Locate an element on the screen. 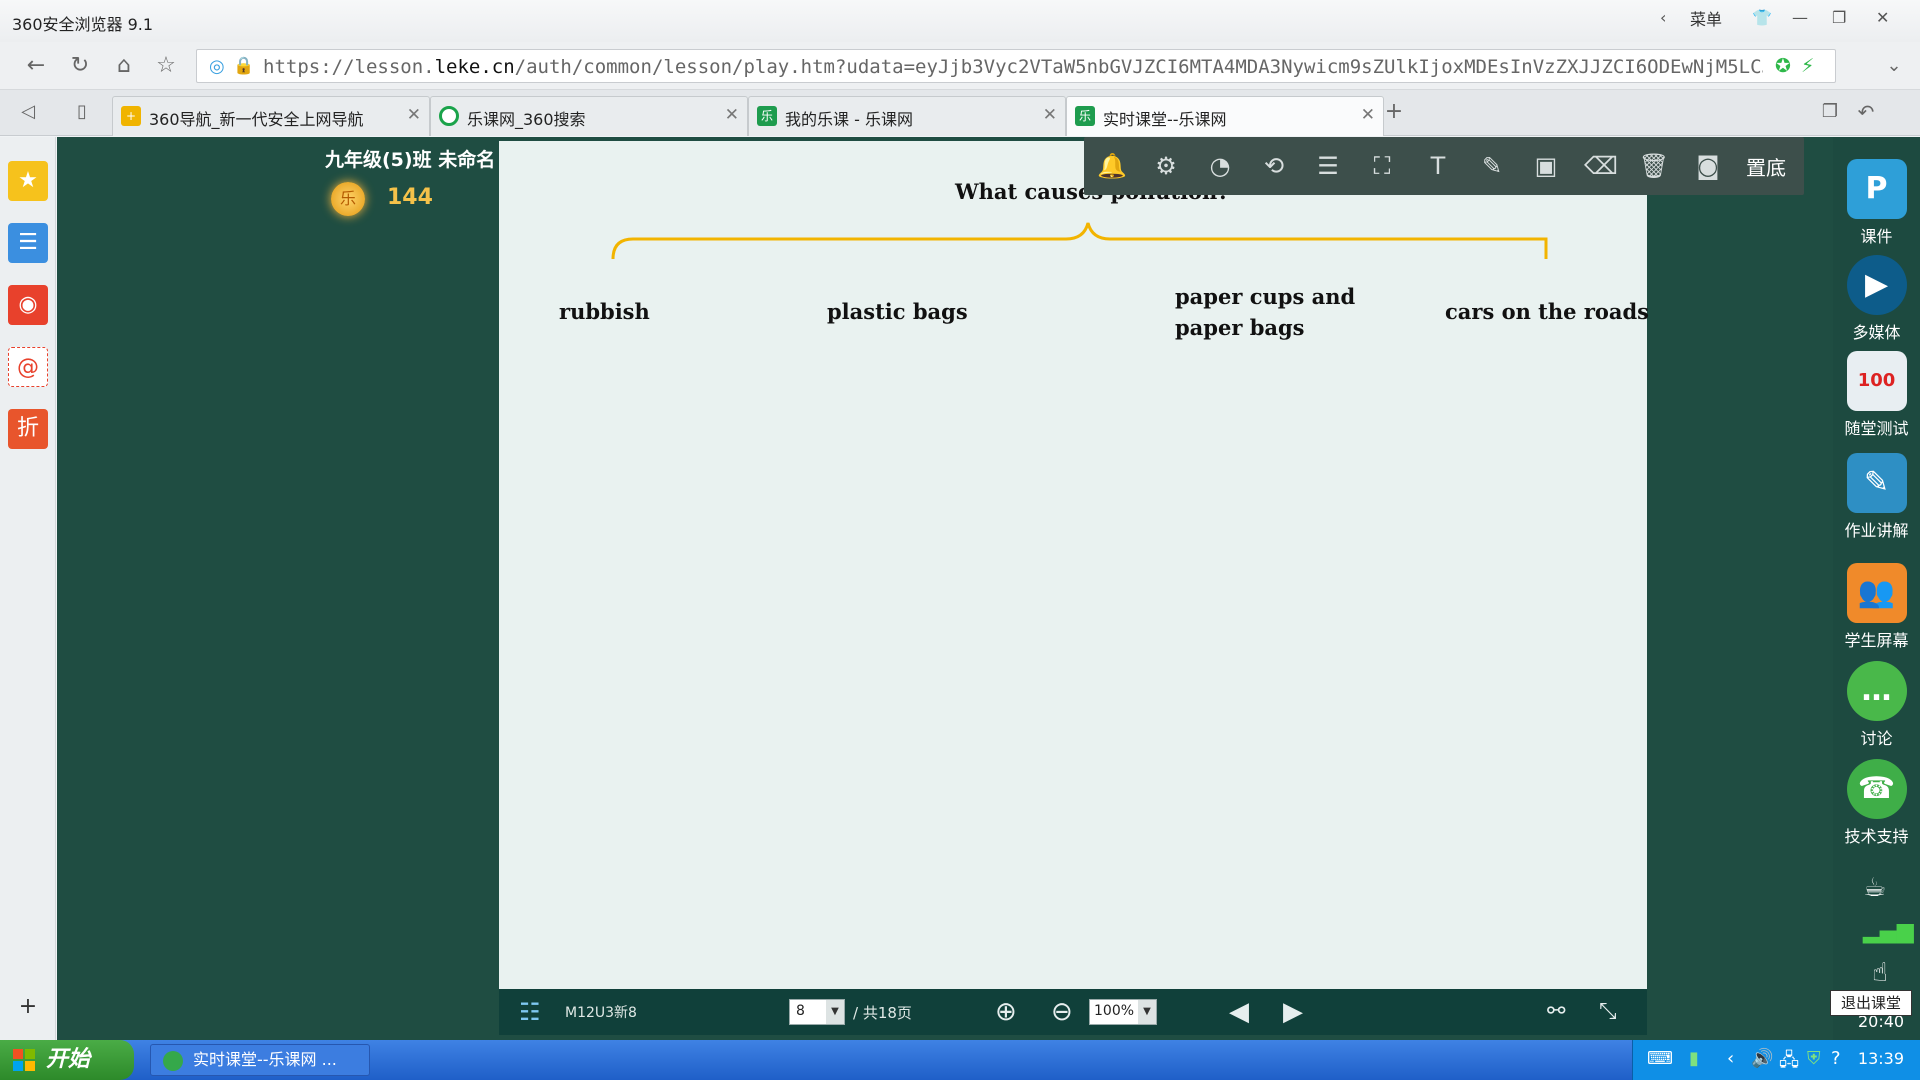 The height and width of the screenshot is (1080, 1920). cause-paper-cups: paper cups and paper bags is located at coordinates (1265, 312).